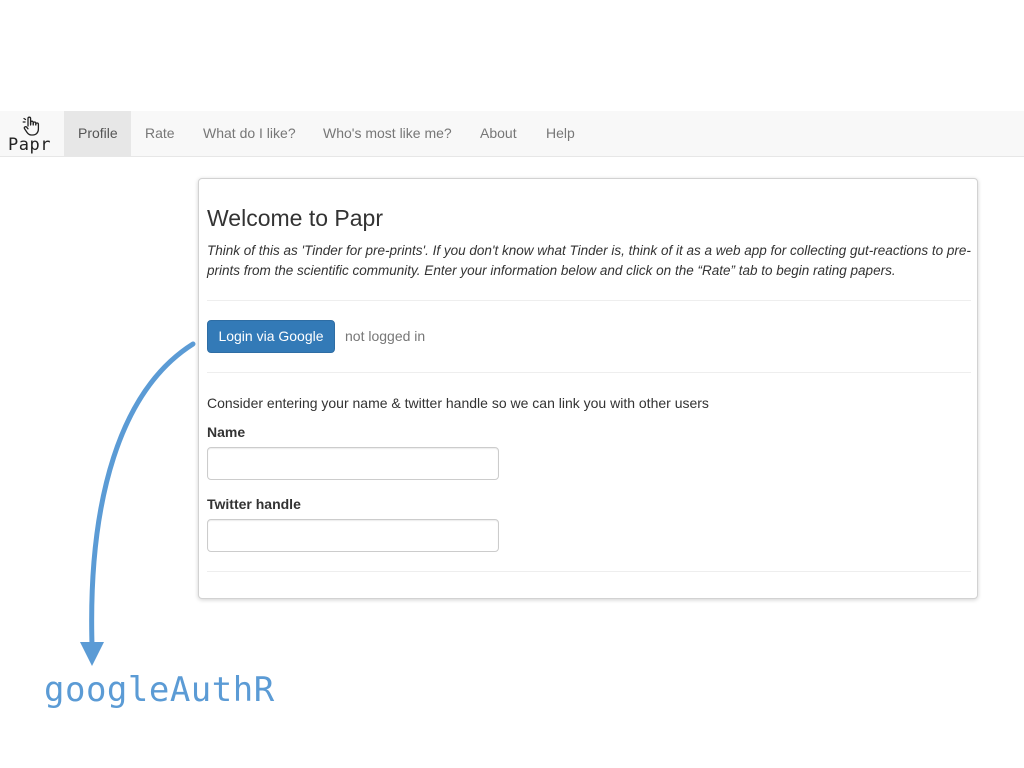  I want to click on page-title: Welcome to Papr, so click(295, 218).